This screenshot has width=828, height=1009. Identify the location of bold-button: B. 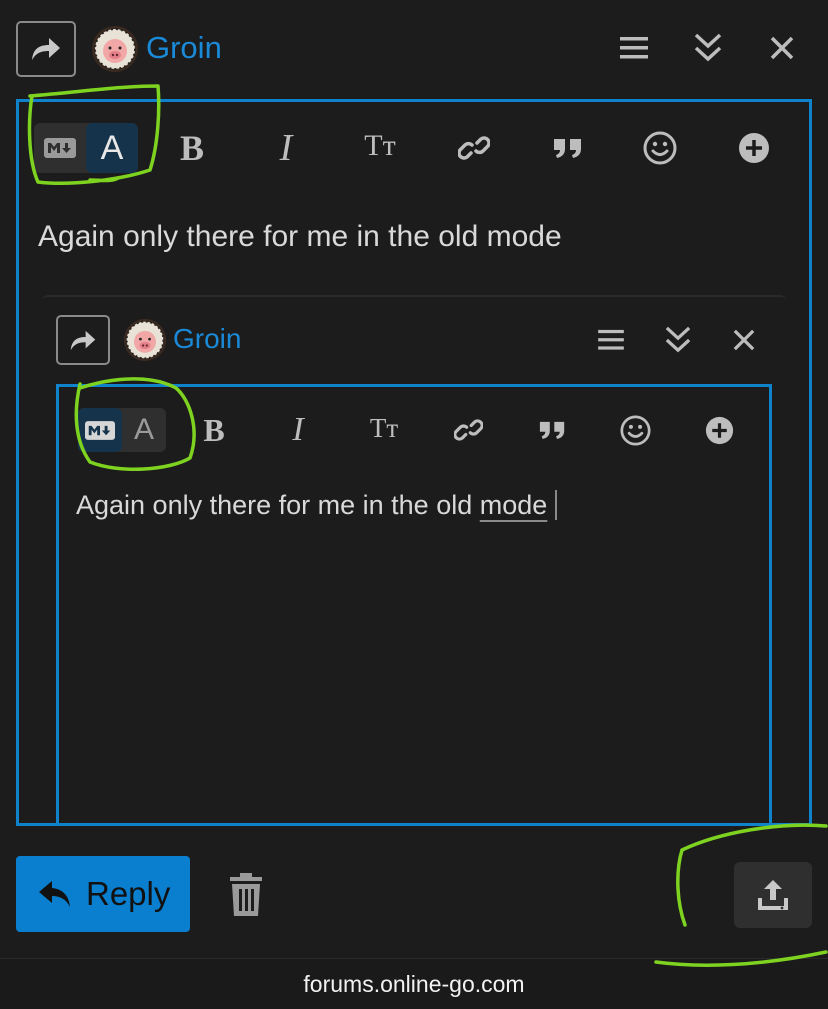
(192, 148).